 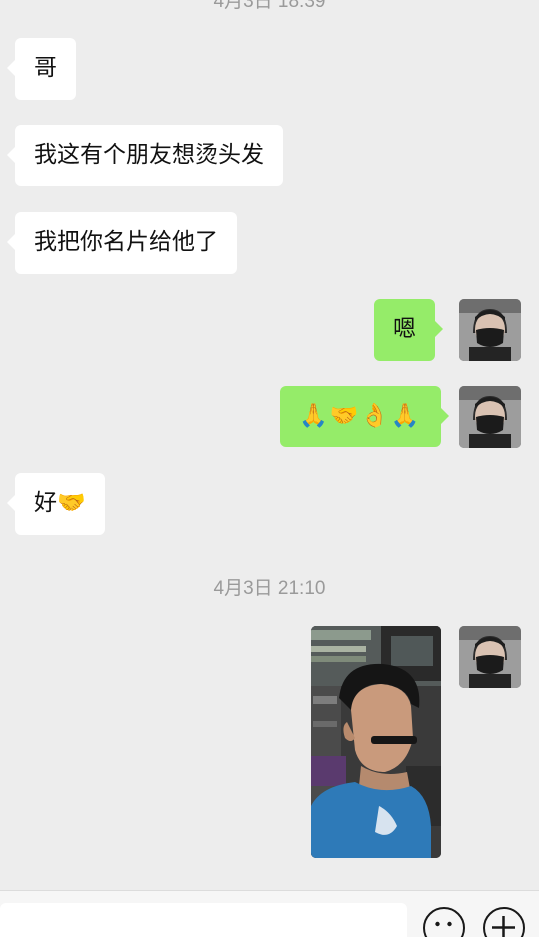 I want to click on plus-icon, so click(x=503, y=926).